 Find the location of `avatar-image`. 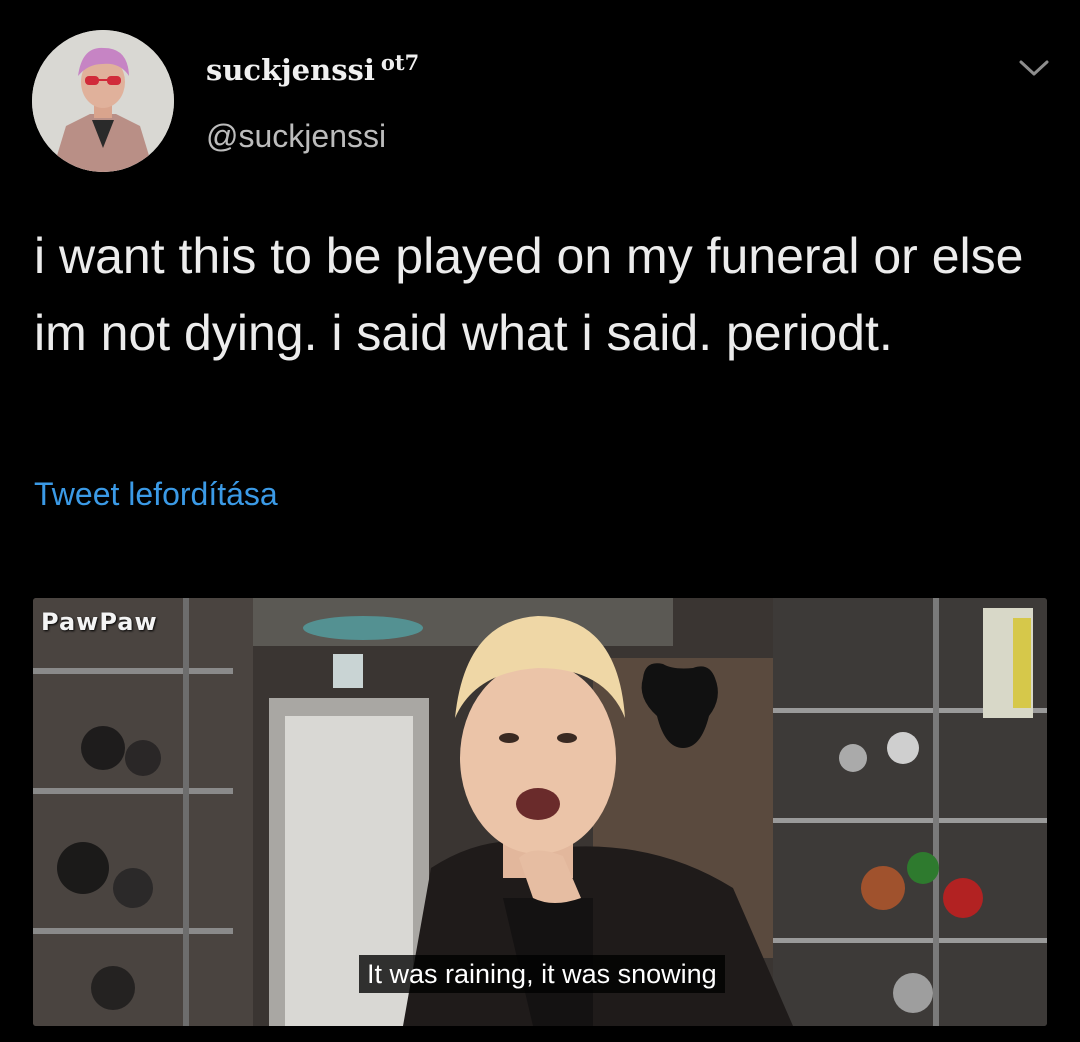

avatar-image is located at coordinates (103, 101).